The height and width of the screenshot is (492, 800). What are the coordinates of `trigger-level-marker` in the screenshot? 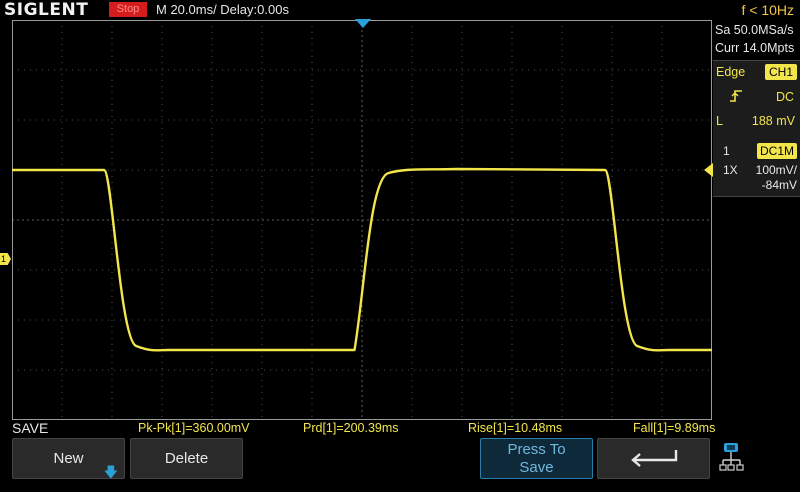 It's located at (708, 170).